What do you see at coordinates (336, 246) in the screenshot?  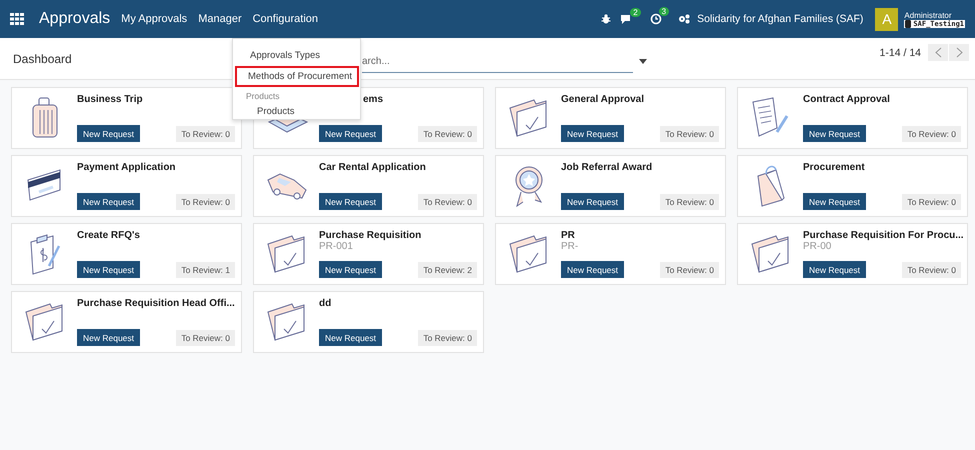 I see `card-subtitle: PR-001` at bounding box center [336, 246].